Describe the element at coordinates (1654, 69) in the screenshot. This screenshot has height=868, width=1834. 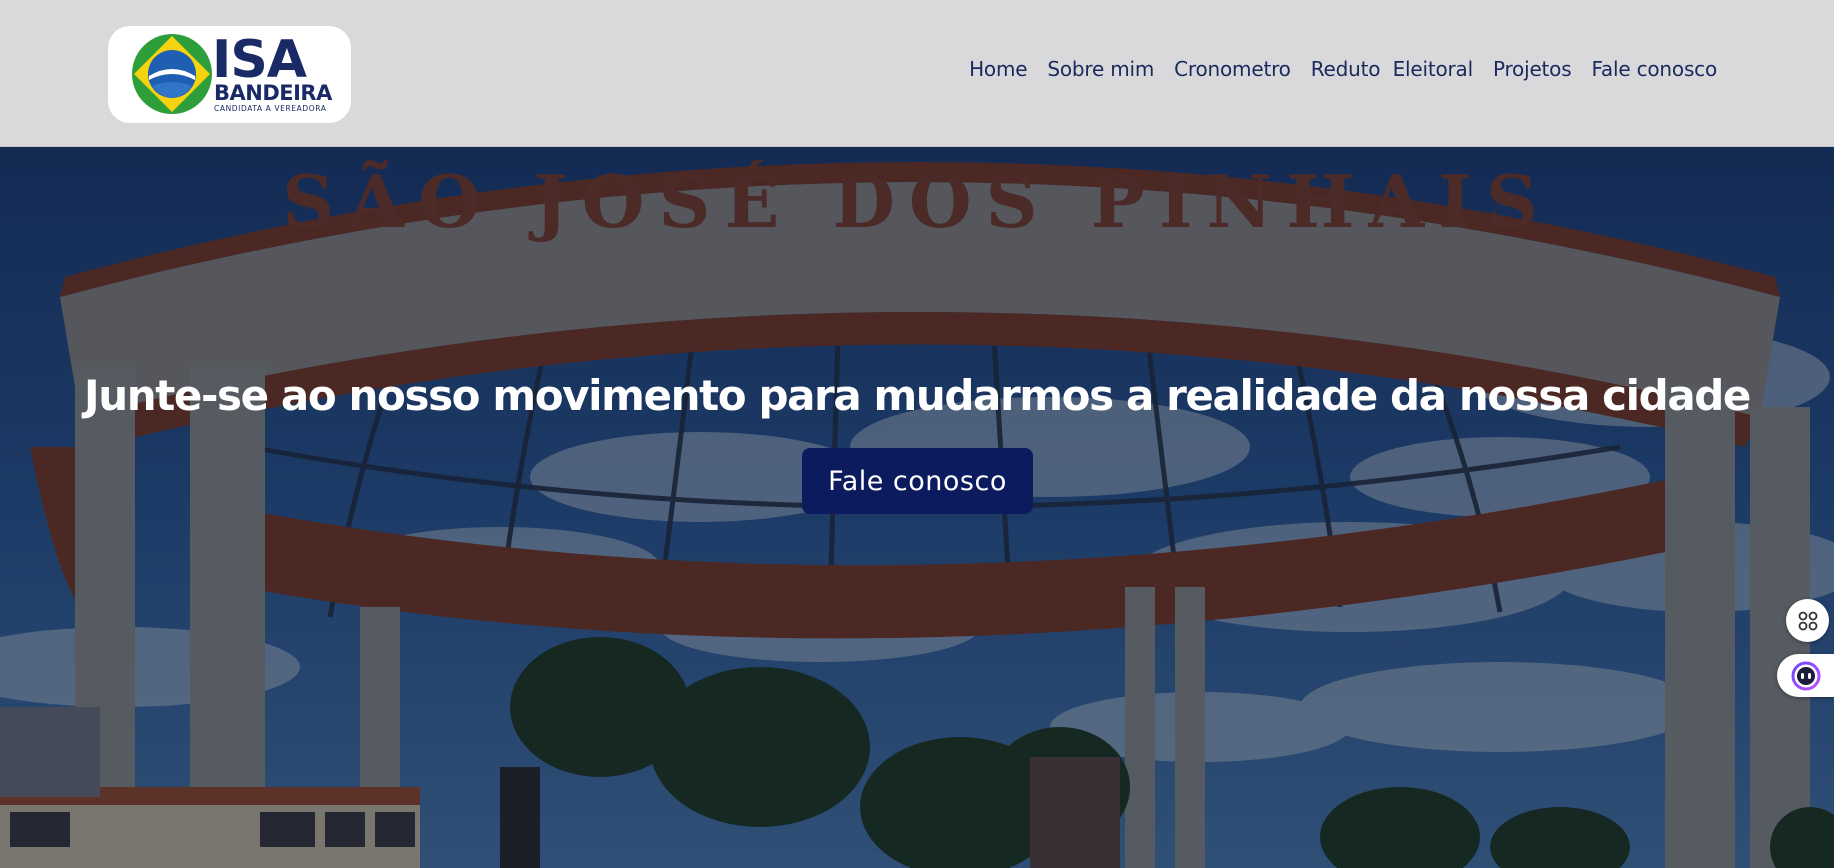
I see `nav-item-fale-conosco: Fale conosco` at that location.